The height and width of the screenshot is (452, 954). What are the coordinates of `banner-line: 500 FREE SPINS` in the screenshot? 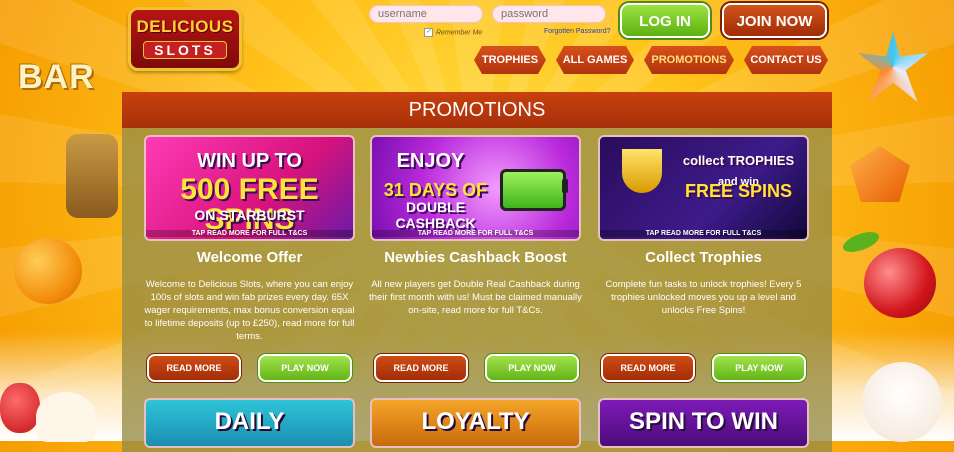 It's located at (249, 204).